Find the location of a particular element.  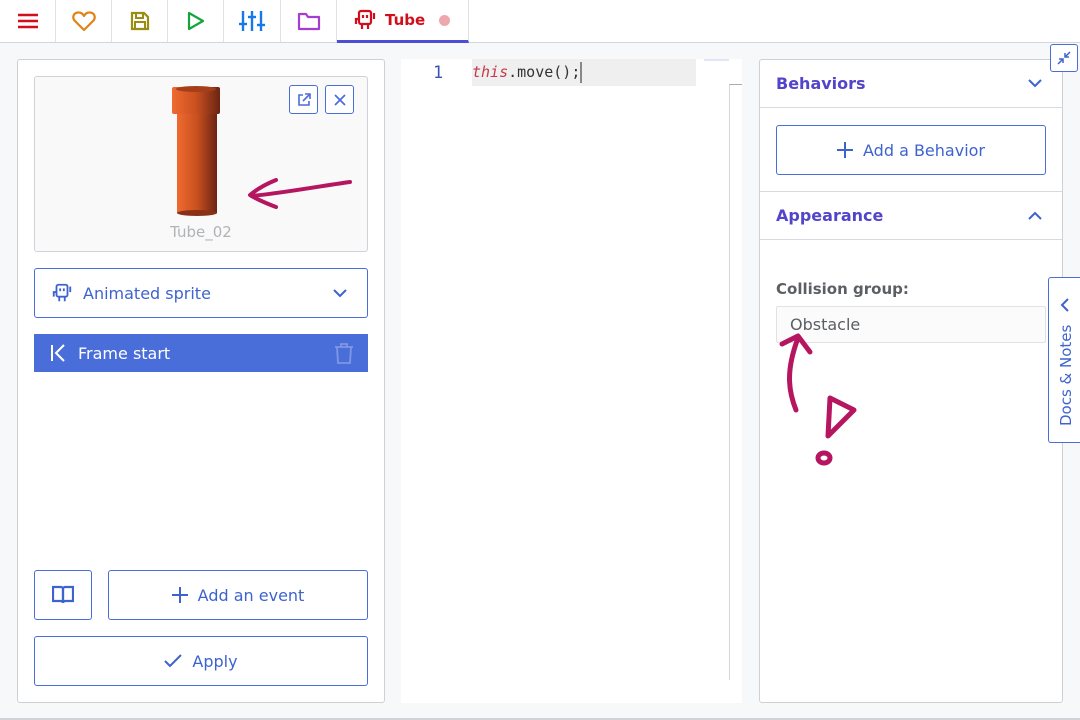

event-label: Frame start is located at coordinates (124, 353).